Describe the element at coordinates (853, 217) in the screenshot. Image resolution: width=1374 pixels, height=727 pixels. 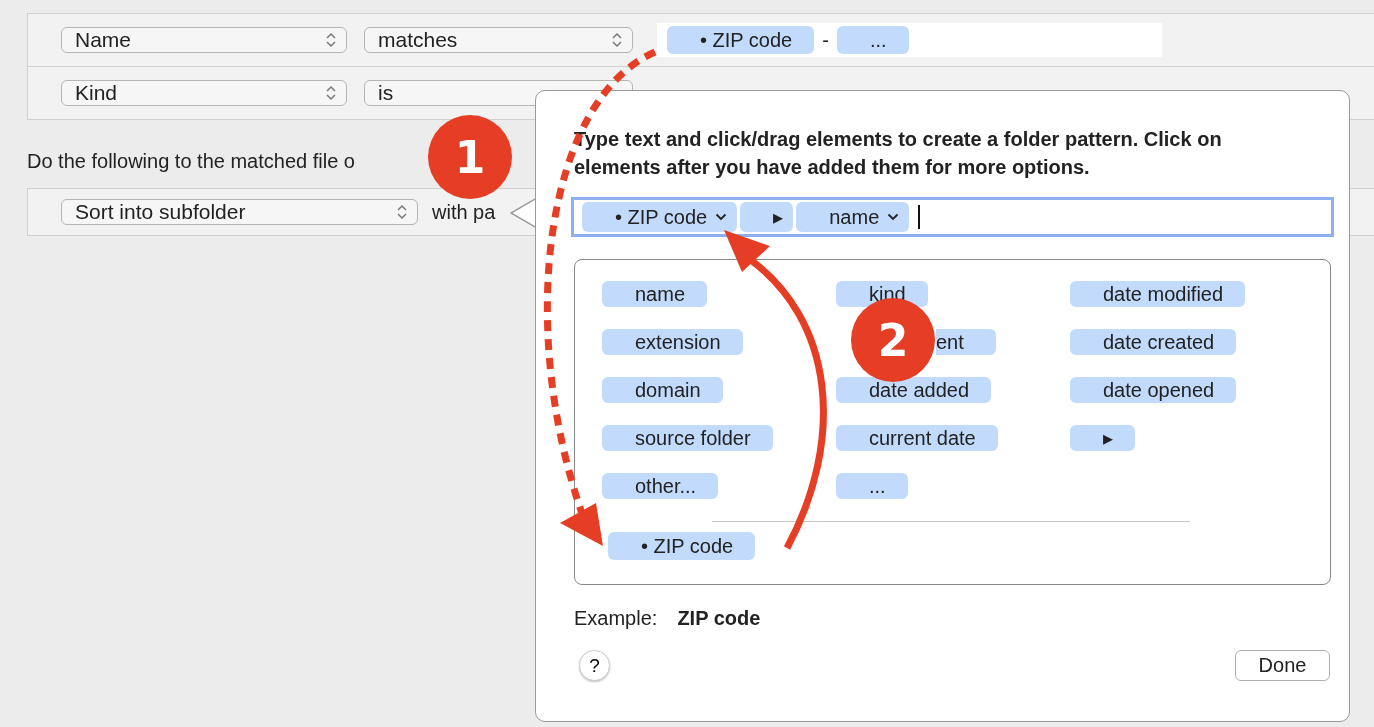
I see `pattern-token: name` at that location.